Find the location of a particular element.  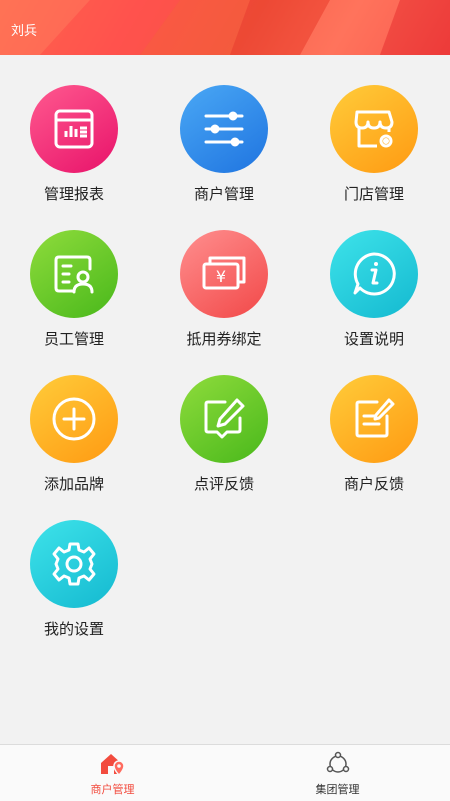

sliders-icon is located at coordinates (224, 129).